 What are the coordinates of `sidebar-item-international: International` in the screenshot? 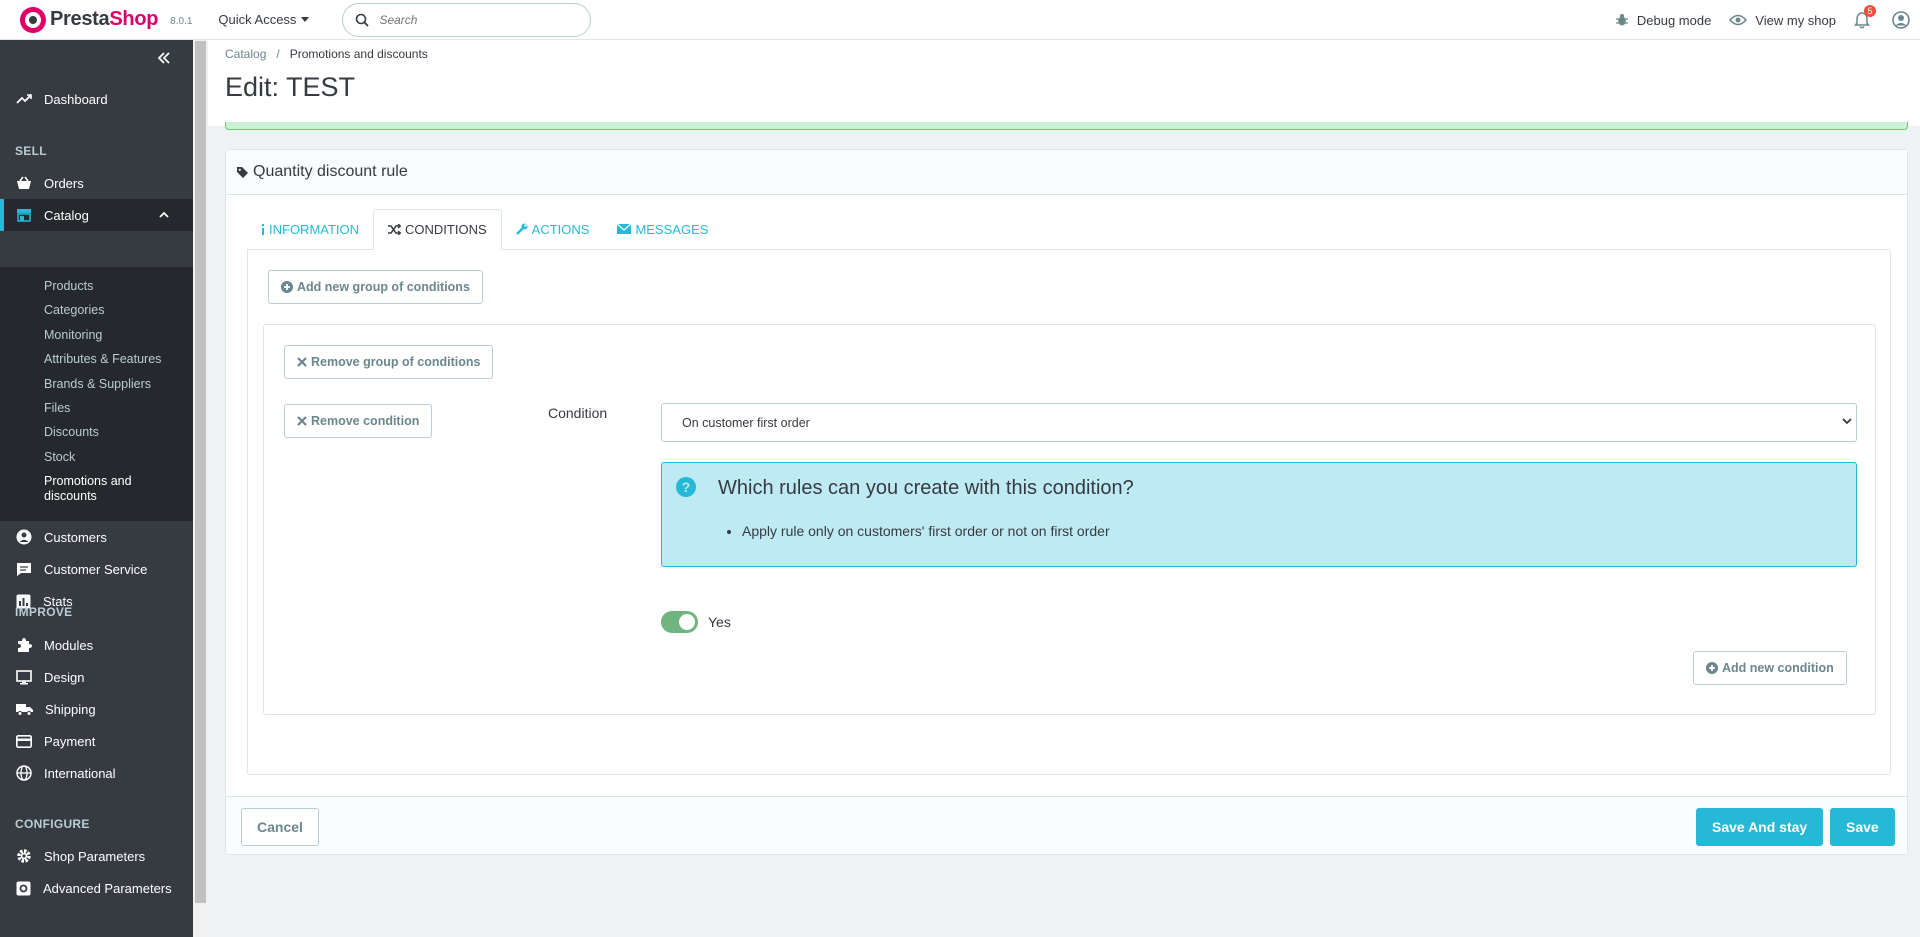 It's located at (96, 773).